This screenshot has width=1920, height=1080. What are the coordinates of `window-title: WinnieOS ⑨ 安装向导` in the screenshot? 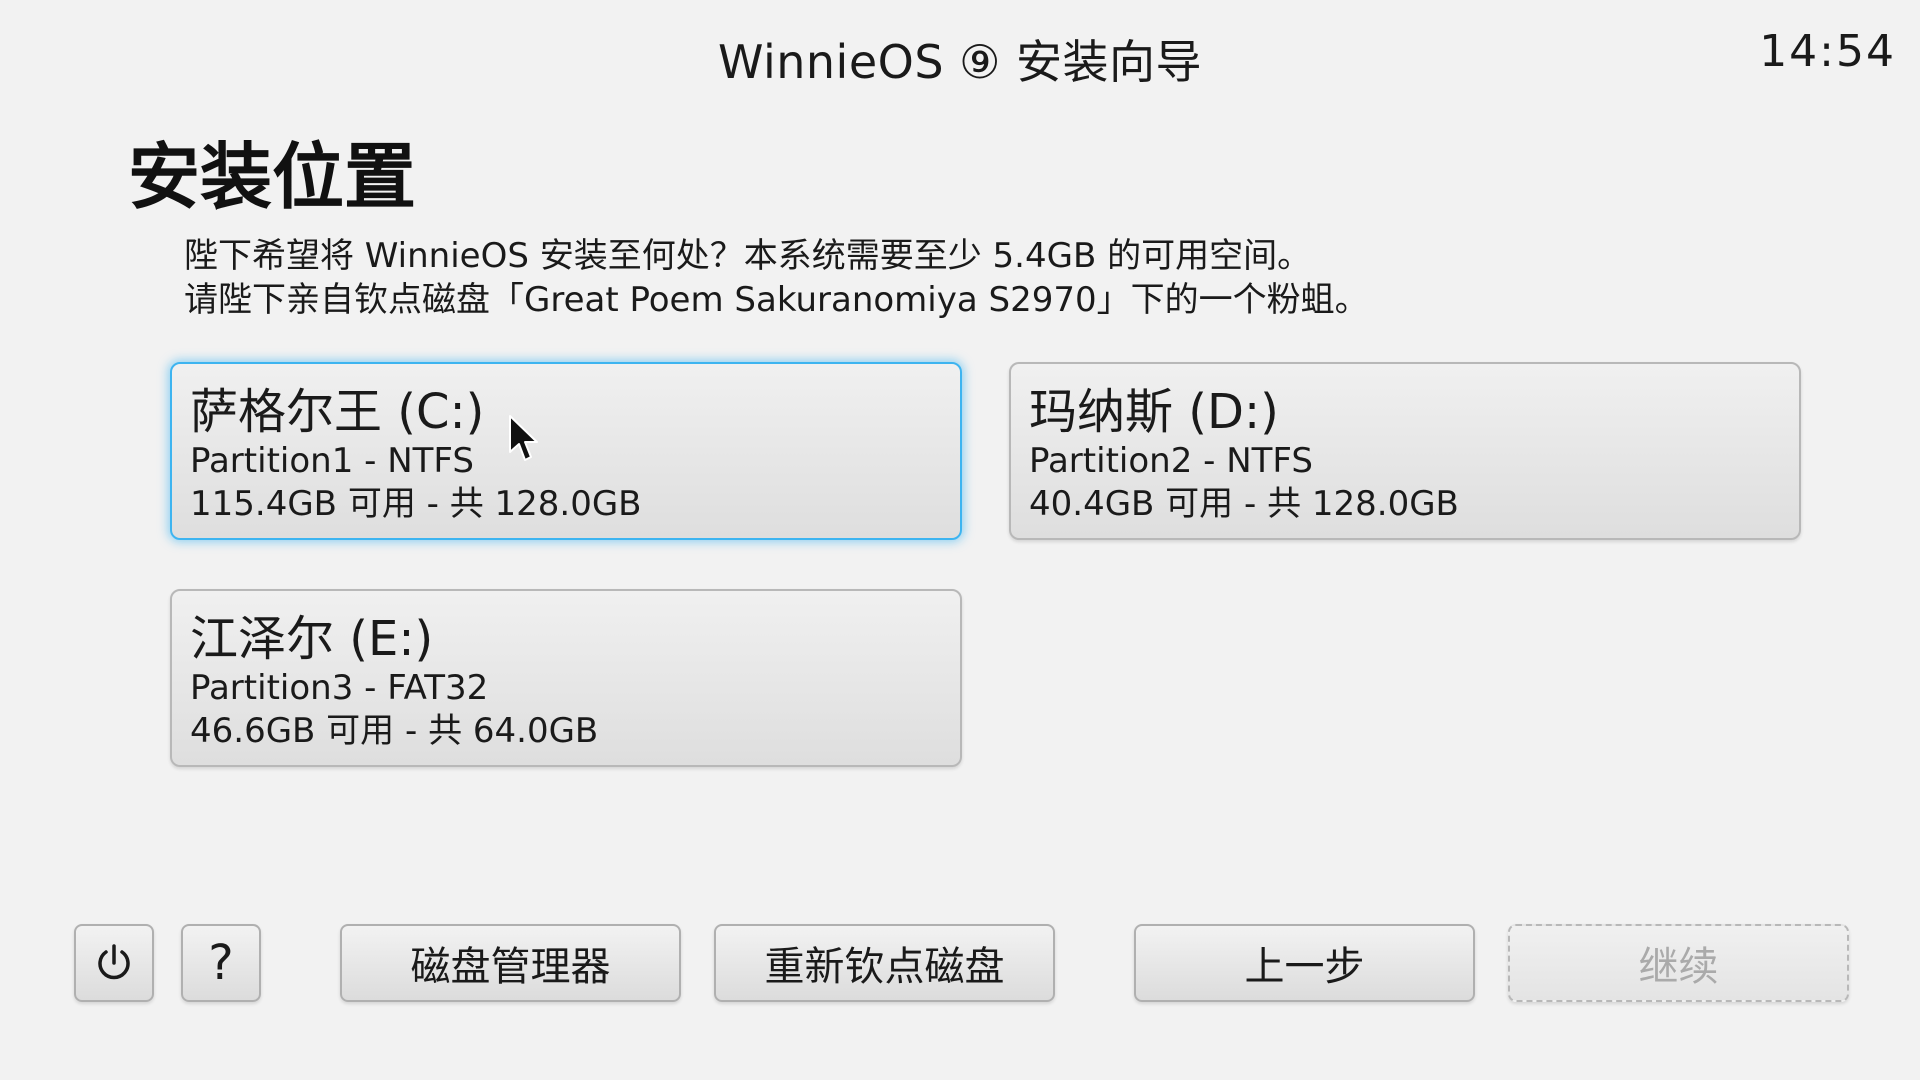 It's located at (960, 62).